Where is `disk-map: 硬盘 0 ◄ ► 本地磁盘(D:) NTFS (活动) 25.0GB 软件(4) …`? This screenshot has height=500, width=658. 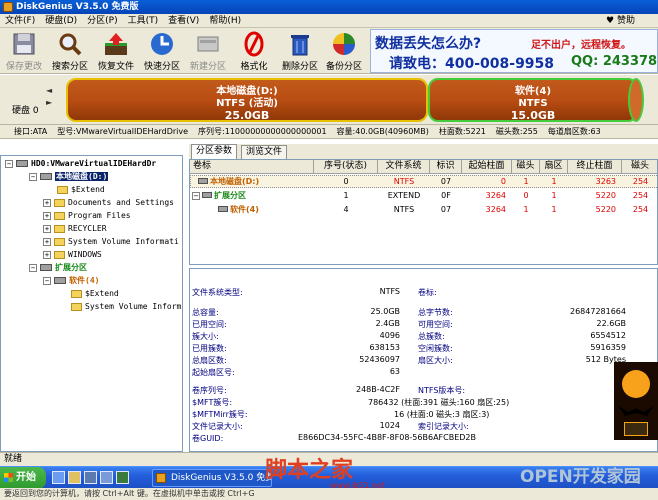
disk-map: 硬盘 0 ◄ ► 本地磁盘(D:) NTFS (活动) 25.0GB 软件(4) … is located at coordinates (329, 100).